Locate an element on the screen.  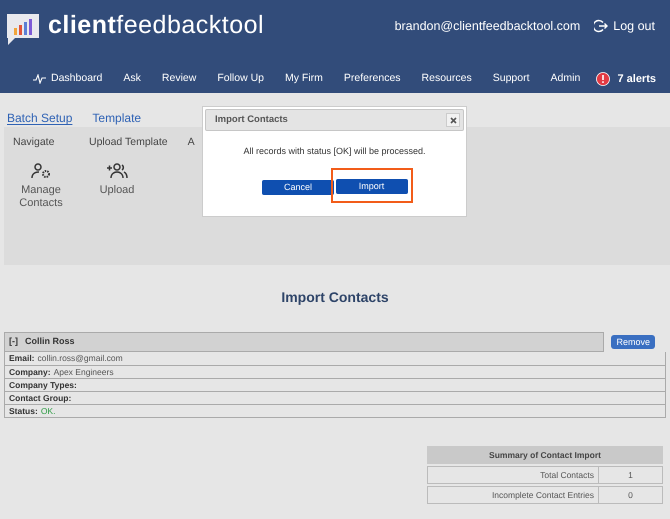
collapse-toggle: [-] is located at coordinates (13, 341).